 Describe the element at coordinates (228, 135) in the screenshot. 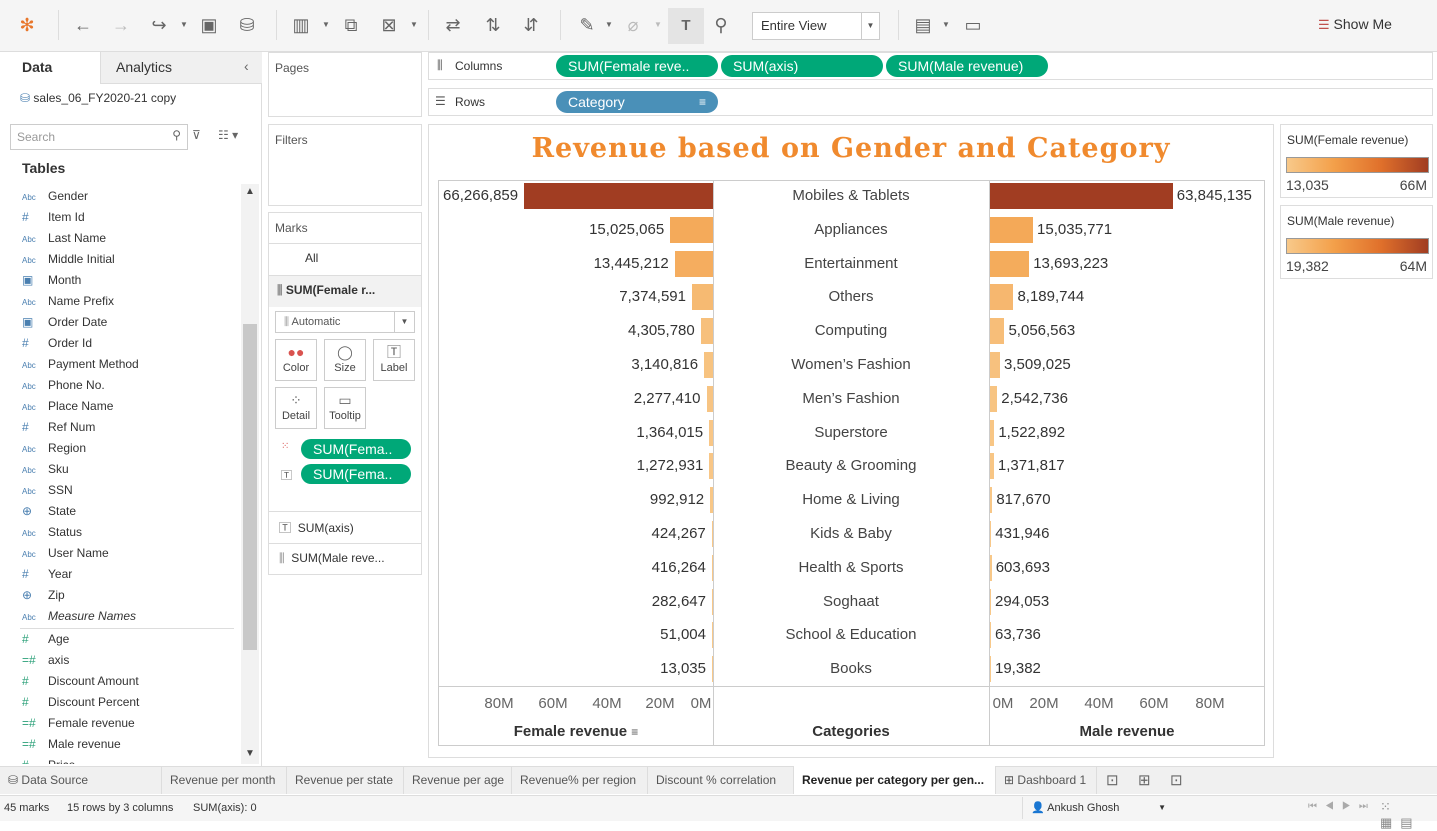

I see `view-options-icon: ☷ ▾` at that location.